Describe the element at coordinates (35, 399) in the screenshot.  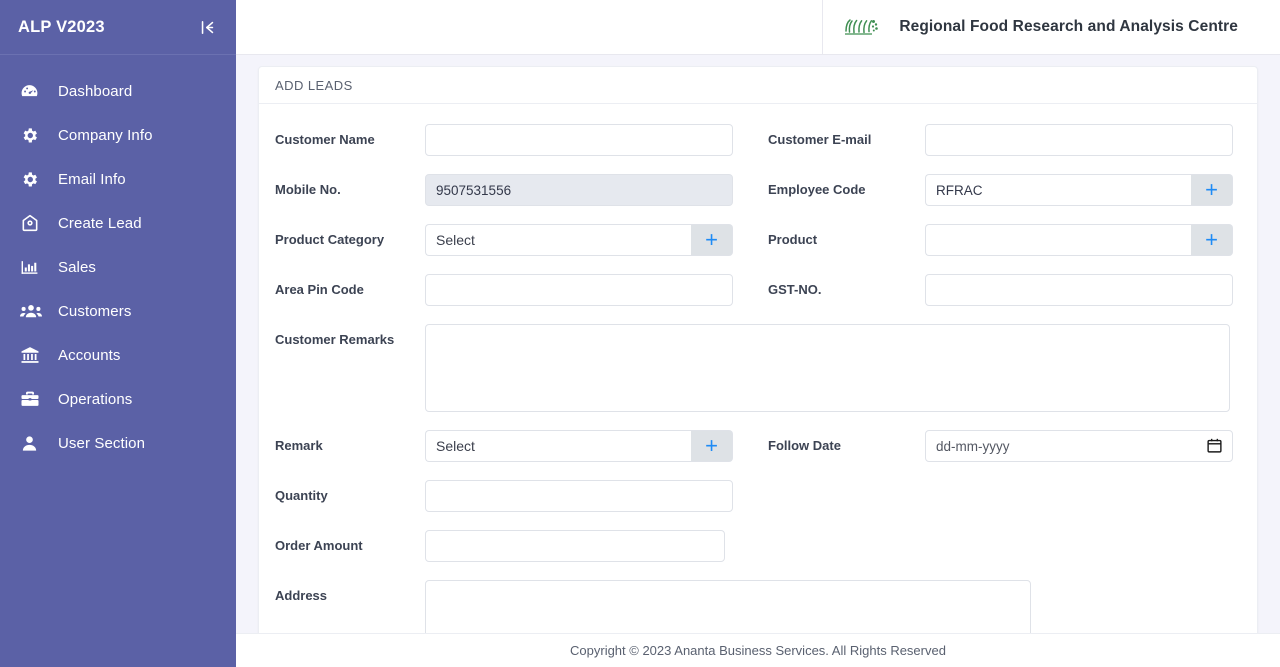
I see `briefcase-icon` at that location.